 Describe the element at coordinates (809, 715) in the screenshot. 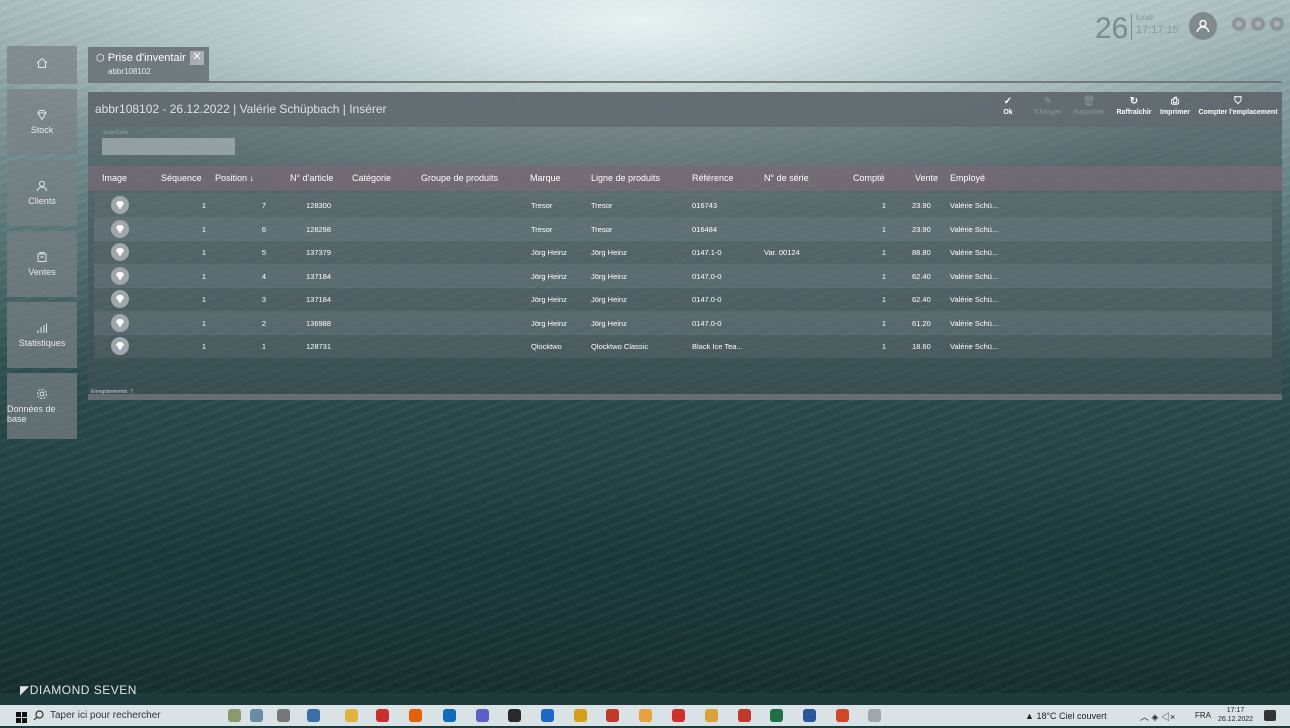

I see `word-icon` at that location.